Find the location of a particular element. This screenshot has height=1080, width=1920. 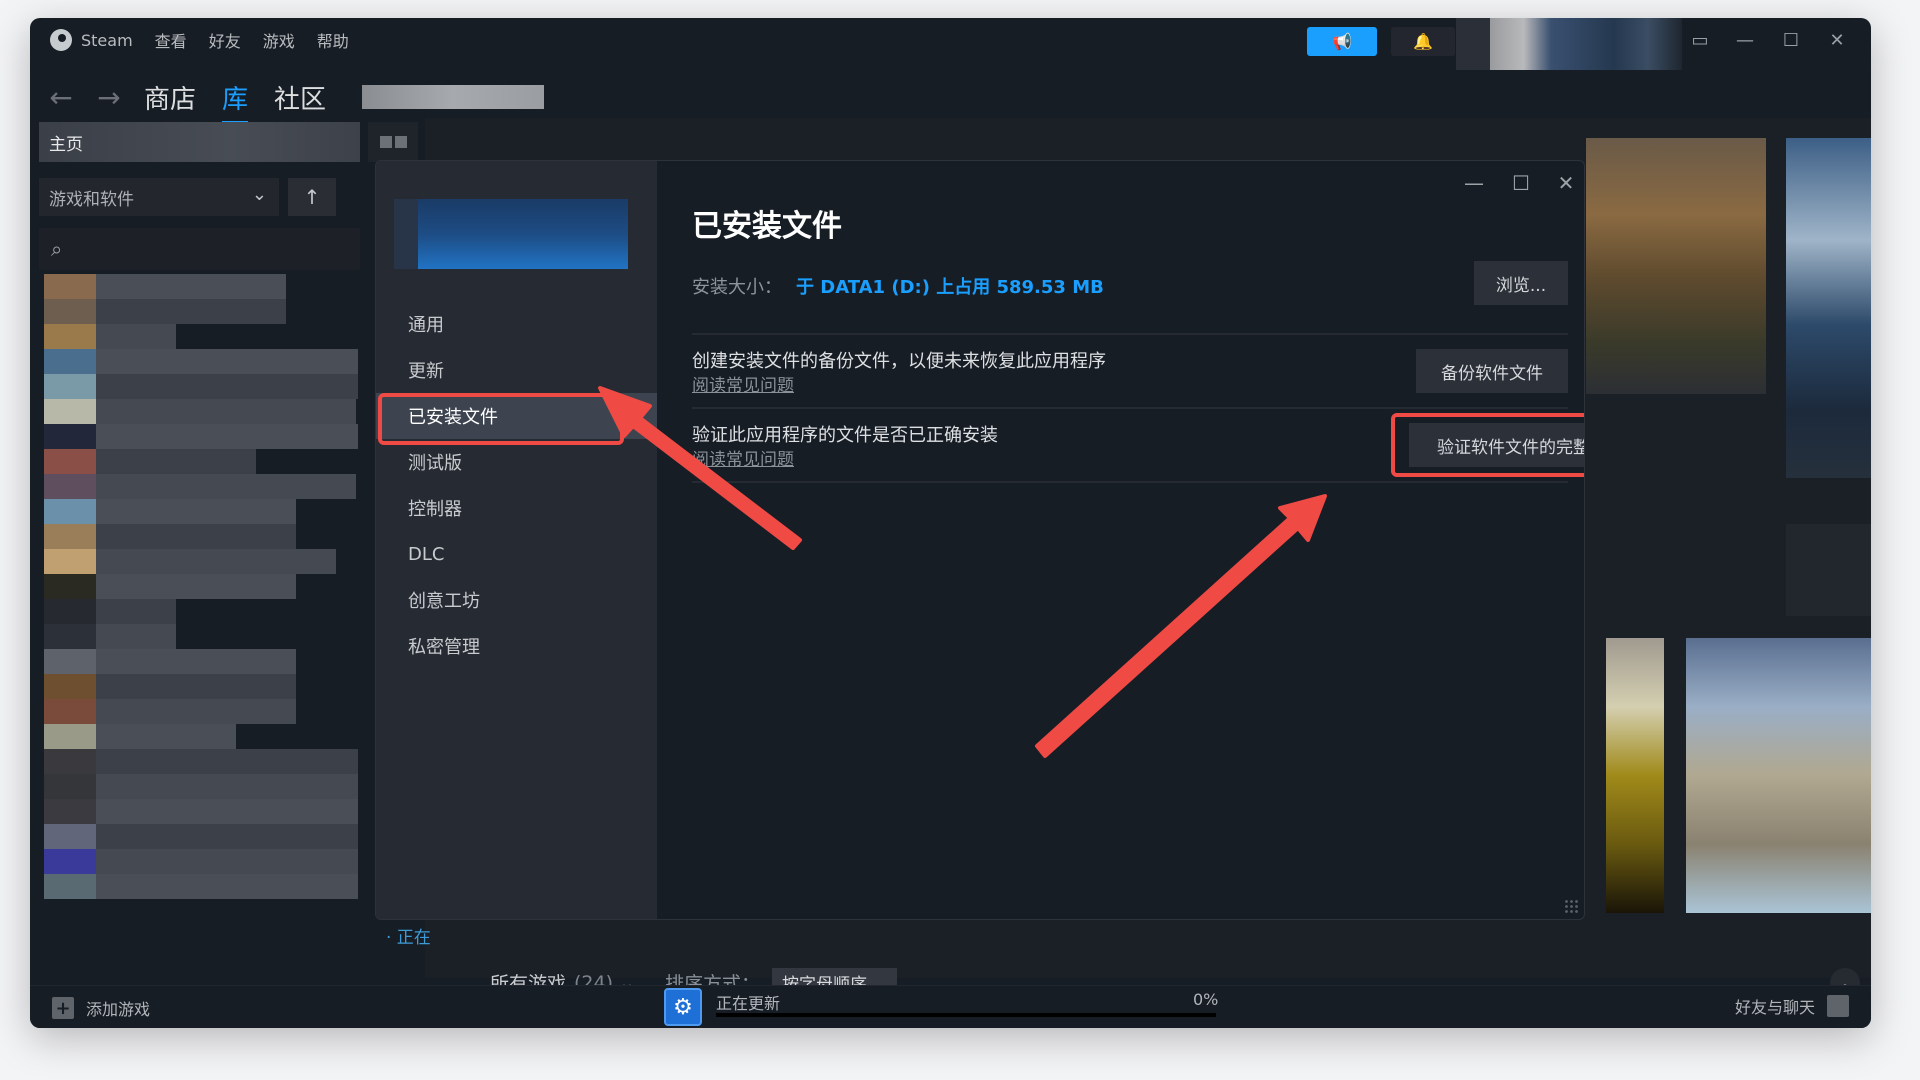

verify-highlight-box: 验证软件文件的完整性 is located at coordinates (1487, 445).